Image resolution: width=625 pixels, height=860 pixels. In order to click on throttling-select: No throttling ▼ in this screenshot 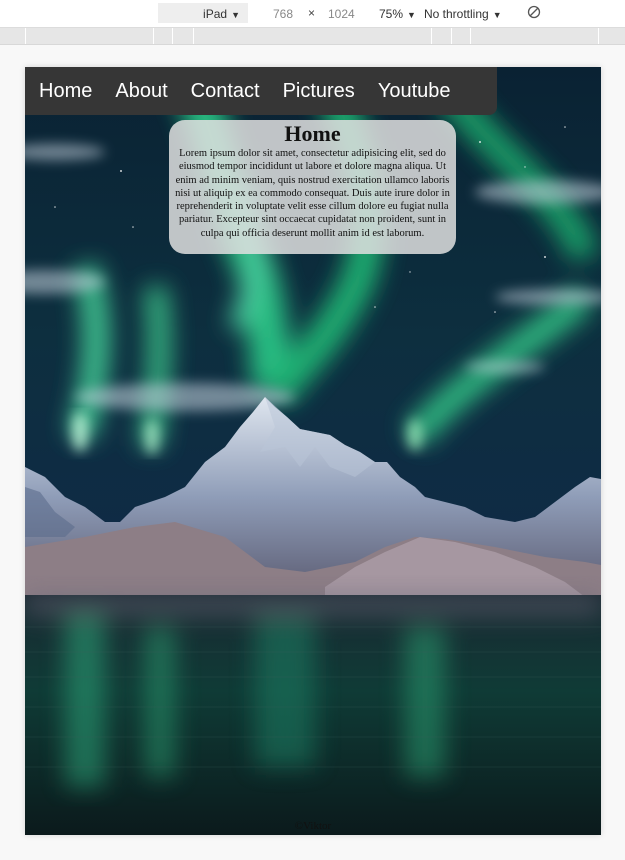, I will do `click(463, 14)`.